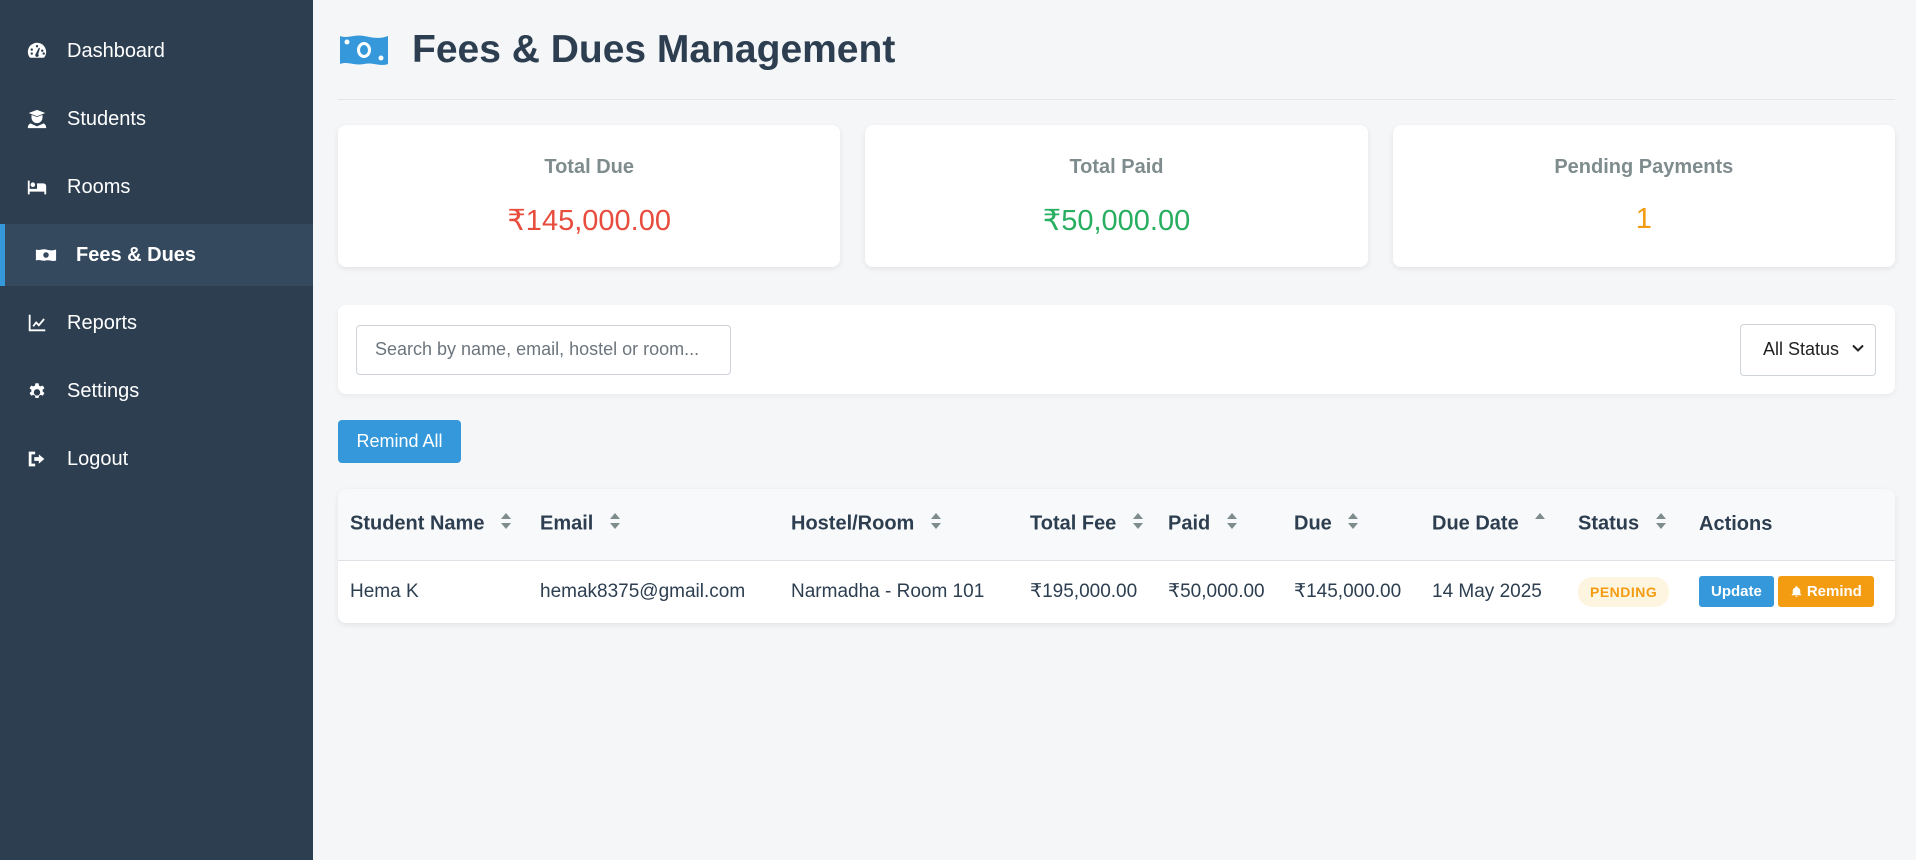 The width and height of the screenshot is (1916, 860). Describe the element at coordinates (116, 50) in the screenshot. I see `sidebar-item-label: Dashboard` at that location.